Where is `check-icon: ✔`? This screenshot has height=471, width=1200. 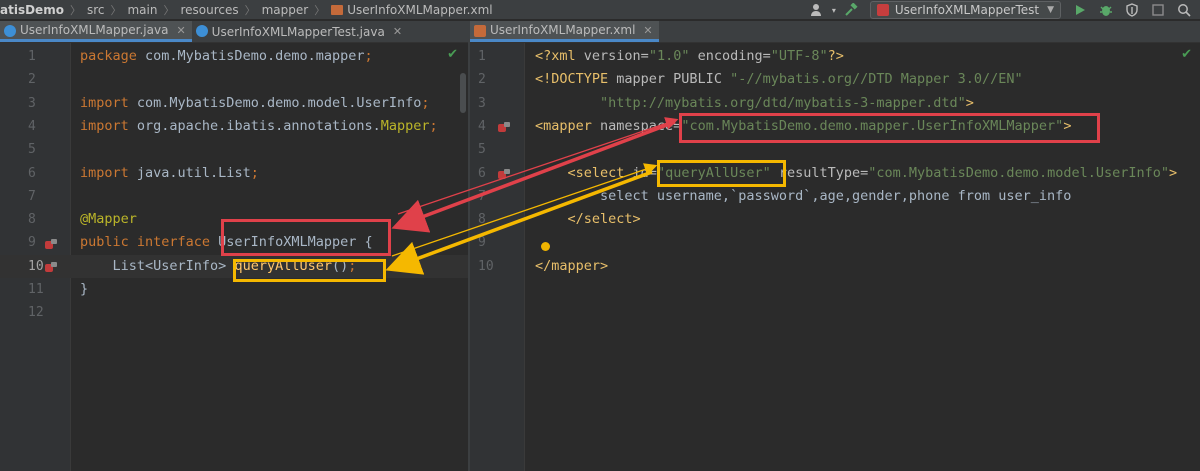
check-icon: ✔ is located at coordinates (452, 54).